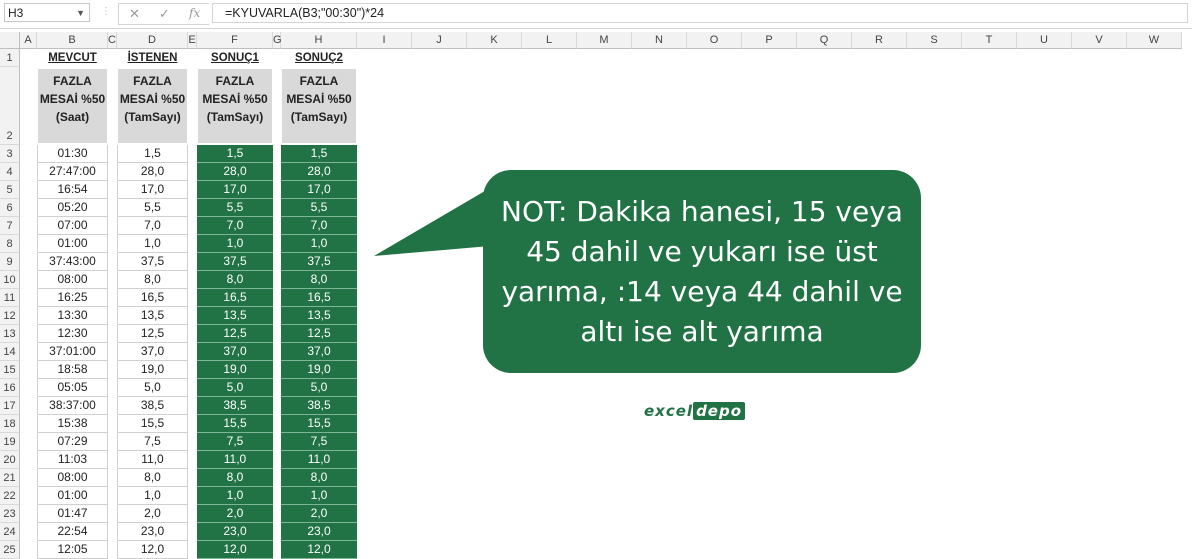 This screenshot has width=1192, height=559. Describe the element at coordinates (10, 478) in the screenshot. I see `row-header-21: 21` at that location.